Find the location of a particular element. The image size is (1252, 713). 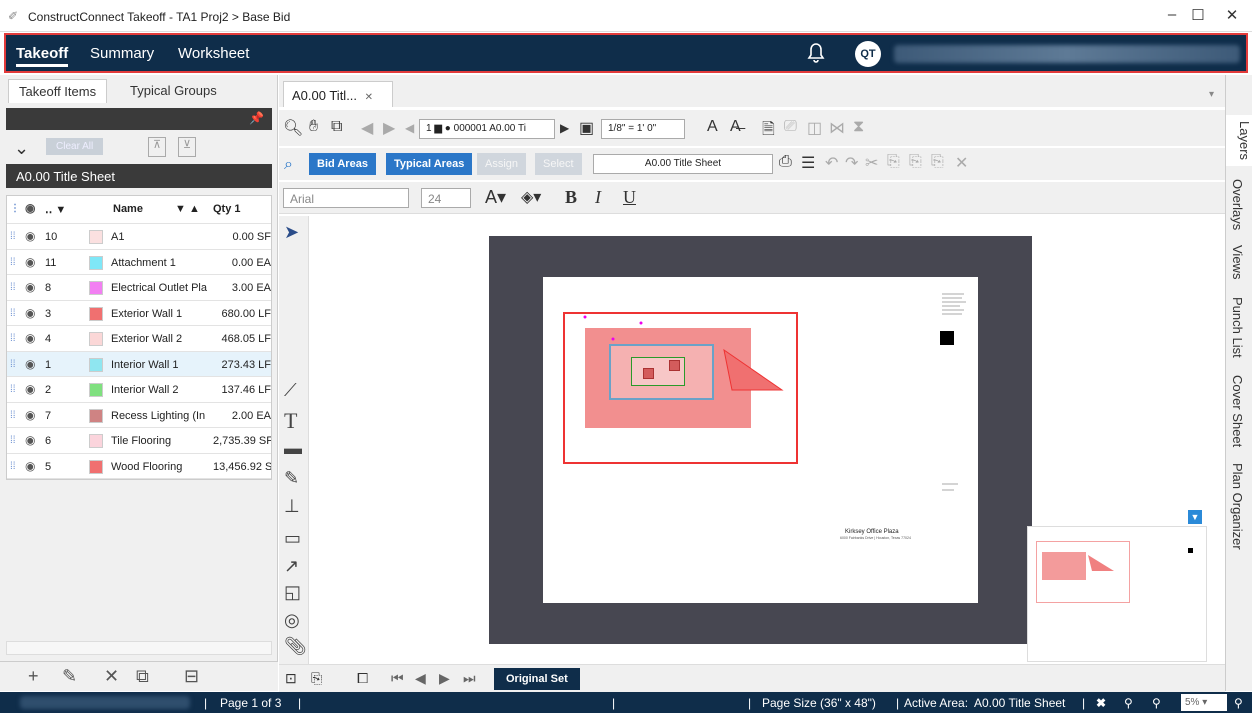

tab-overlays: Overlays is located at coordinates (1237, 204).